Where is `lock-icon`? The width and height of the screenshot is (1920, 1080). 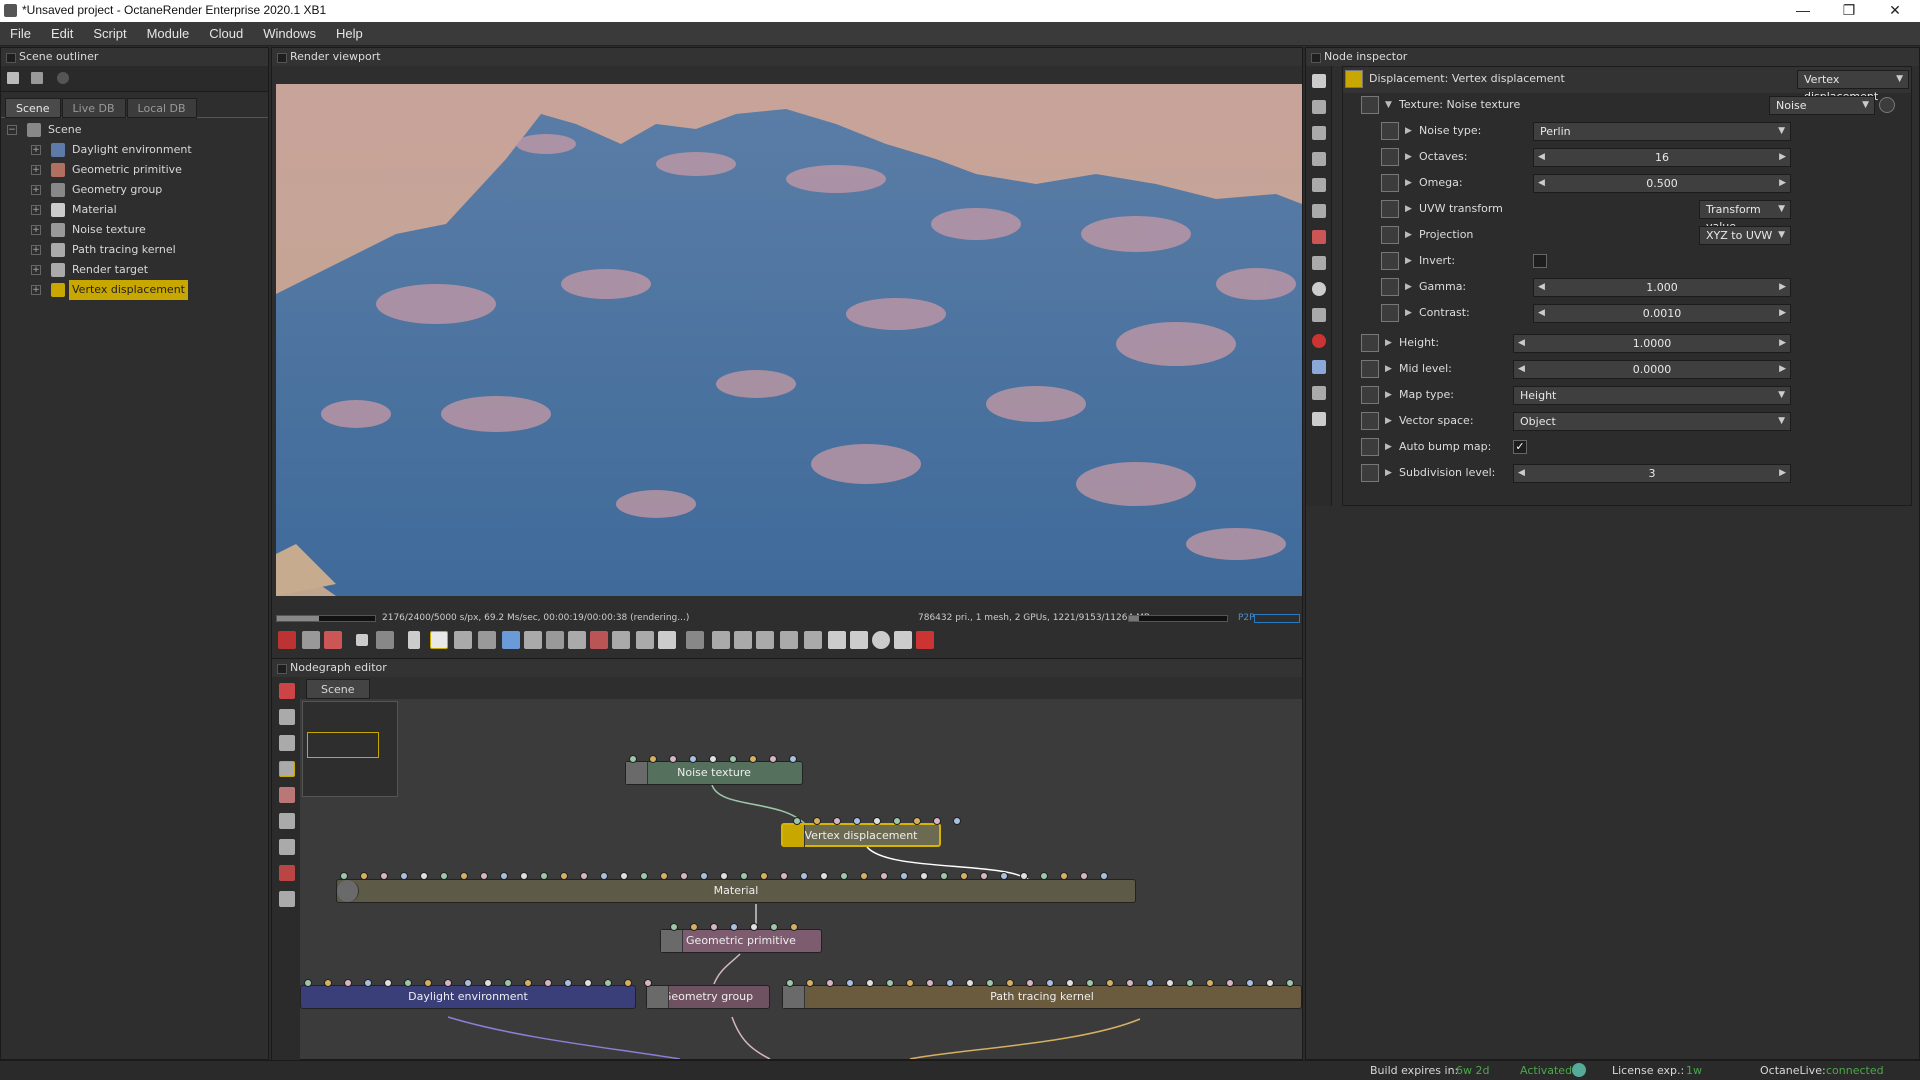 lock-icon is located at coordinates (695, 640).